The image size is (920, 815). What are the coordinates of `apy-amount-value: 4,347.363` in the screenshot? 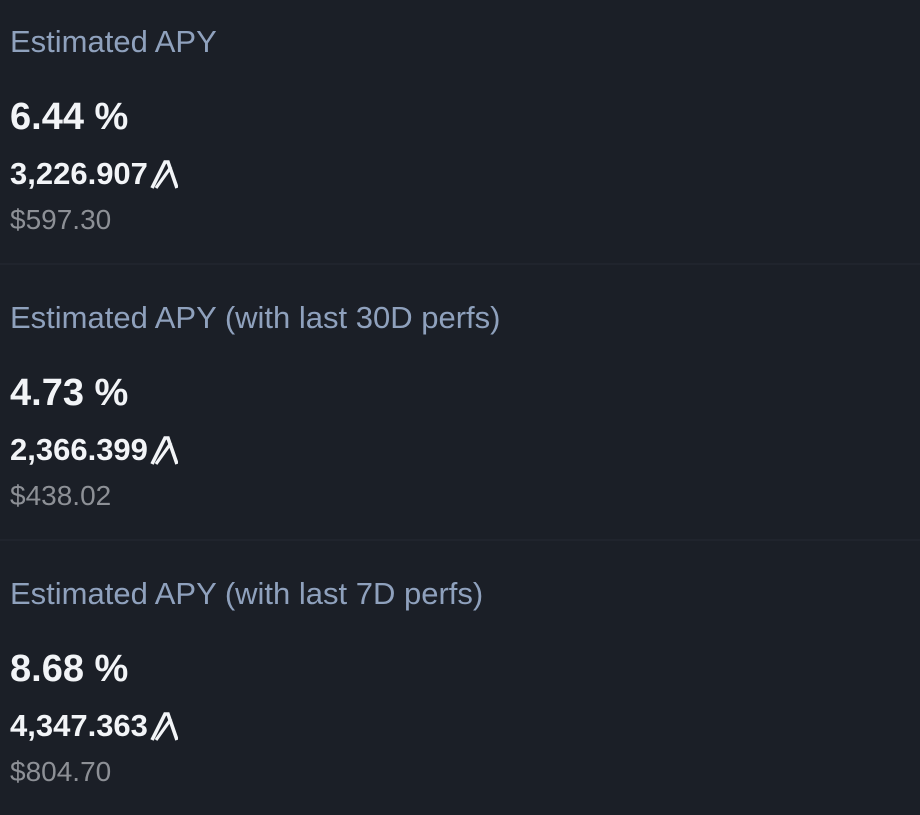 It's located at (79, 725).